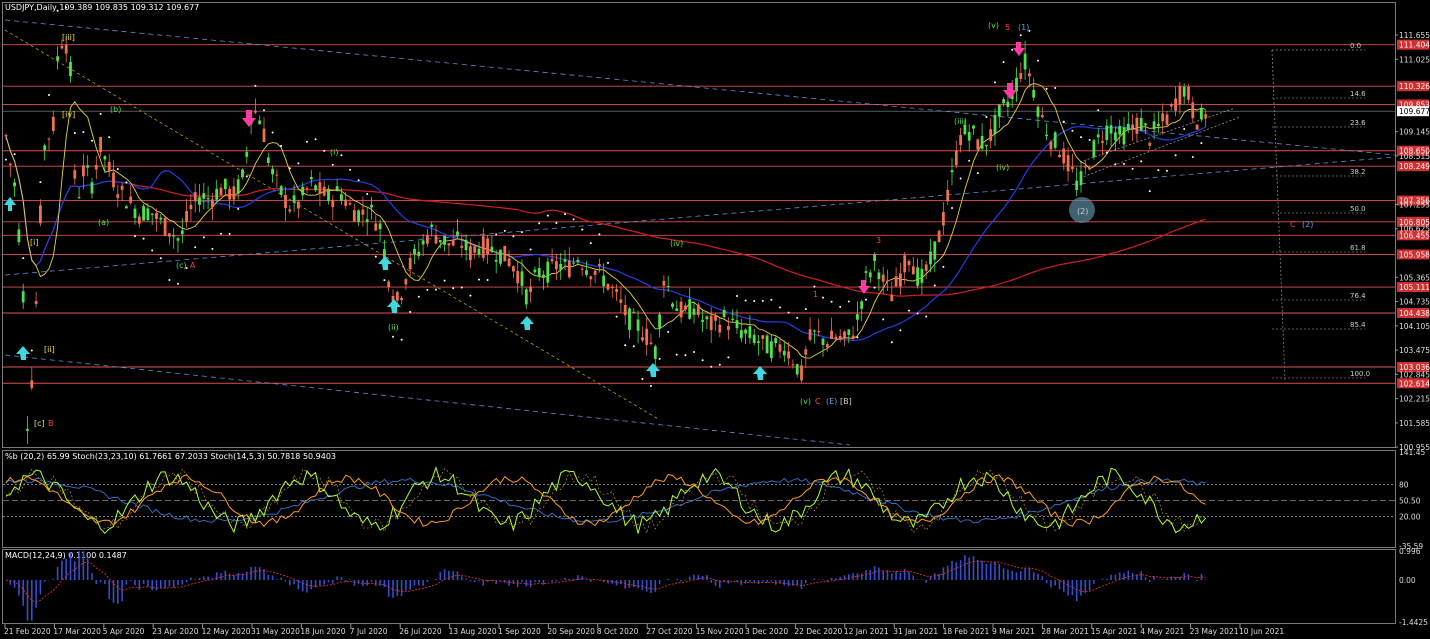  What do you see at coordinates (27, 631) in the screenshot?
I see `time-tick-label: 21 Feb 2020` at bounding box center [27, 631].